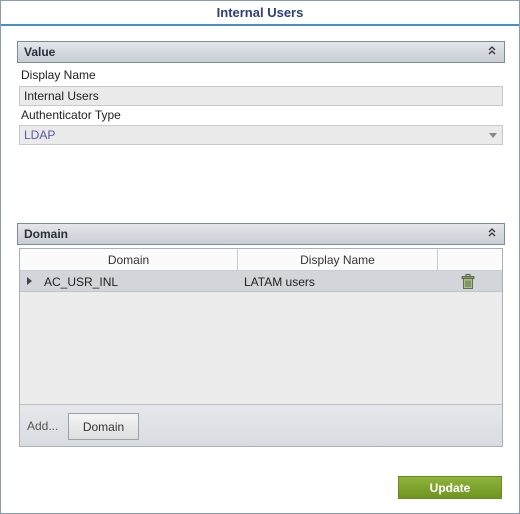 This screenshot has height=514, width=520. What do you see at coordinates (468, 281) in the screenshot?
I see `trash-icon` at bounding box center [468, 281].